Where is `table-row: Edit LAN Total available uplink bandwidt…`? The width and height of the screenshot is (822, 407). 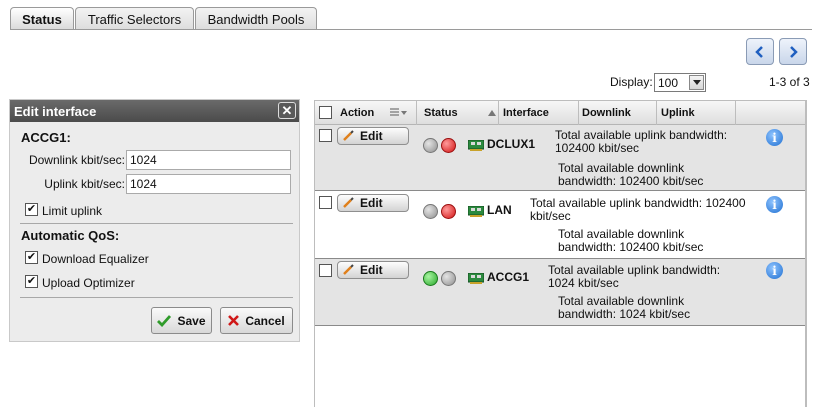 table-row: Edit LAN Total available uplink bandwidt… is located at coordinates (560, 224).